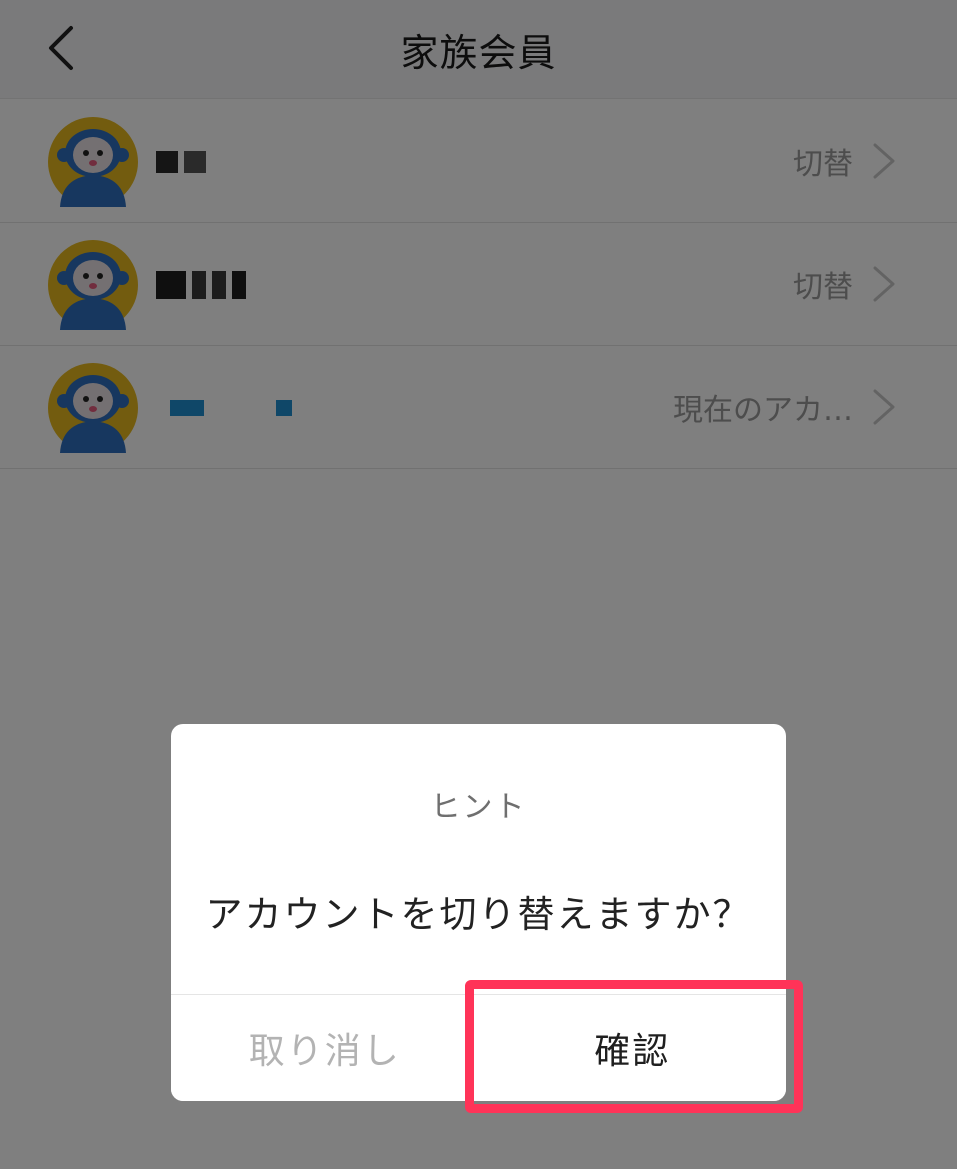 The height and width of the screenshot is (1169, 957). I want to click on dialog-actions: 取り消し 確認, so click(478, 1048).